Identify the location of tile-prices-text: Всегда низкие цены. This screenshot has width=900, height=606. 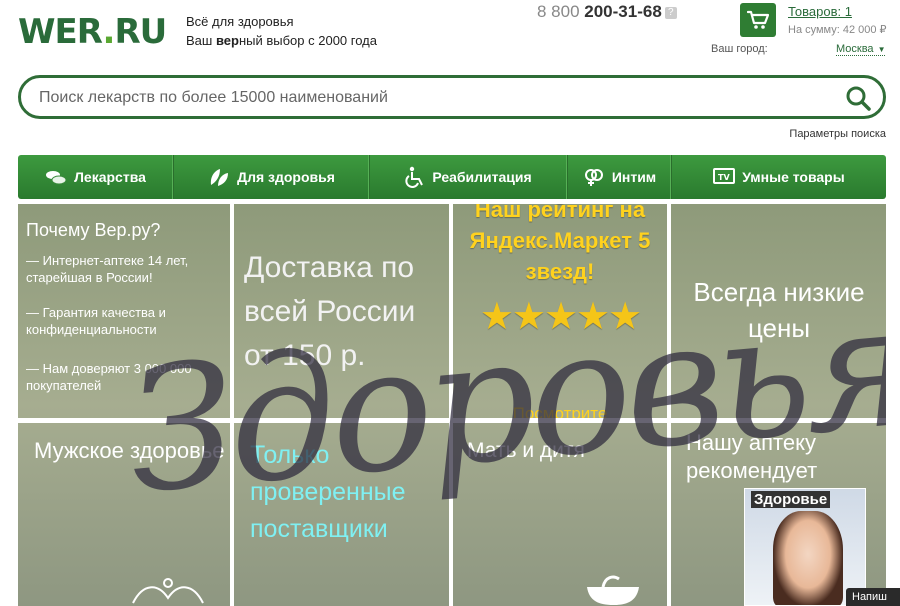
(779, 310).